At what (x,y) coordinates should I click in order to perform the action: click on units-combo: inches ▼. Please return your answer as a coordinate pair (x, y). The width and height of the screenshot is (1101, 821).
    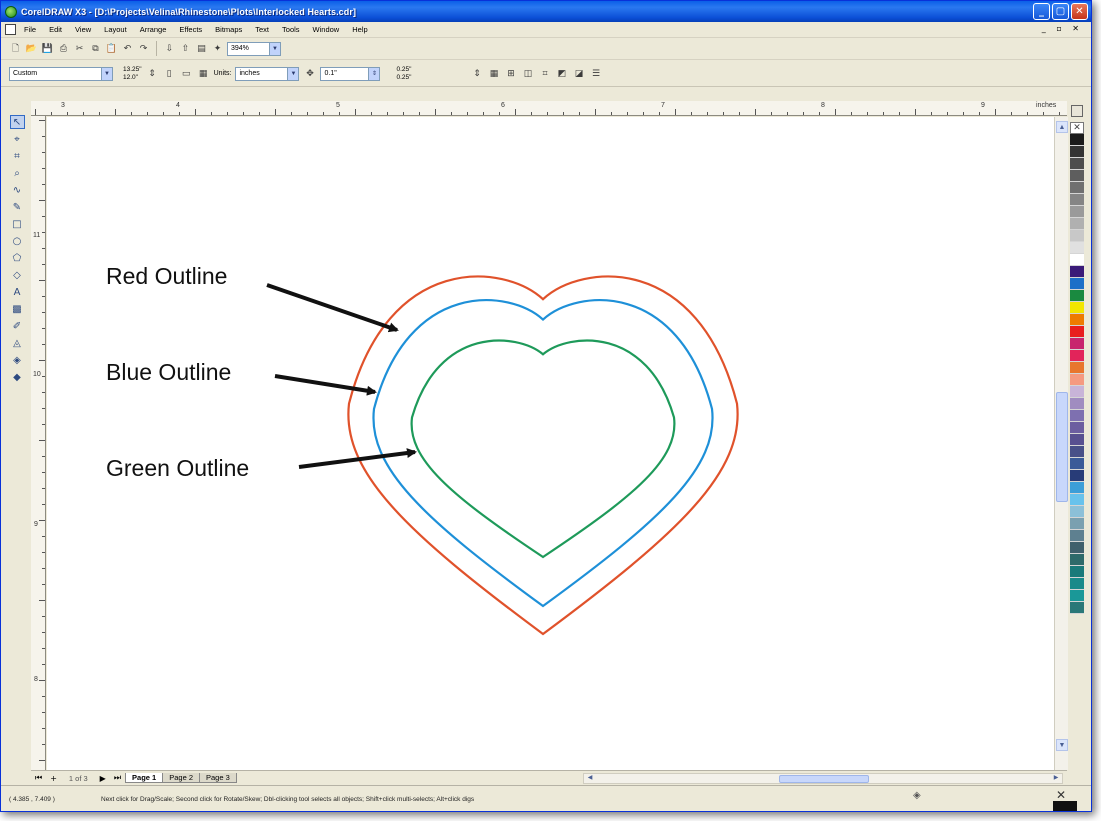
    Looking at the image, I should click on (267, 73).